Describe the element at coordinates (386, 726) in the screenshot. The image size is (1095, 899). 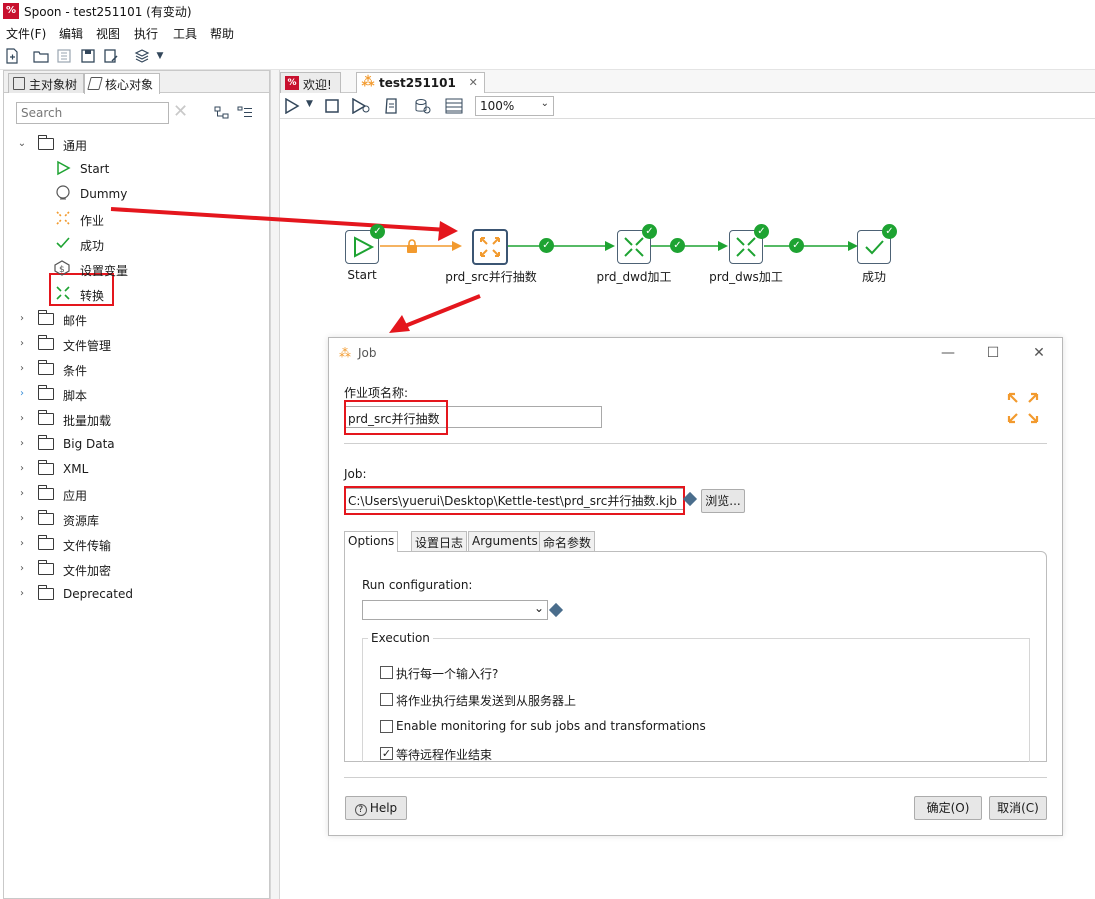
I see `checkbox-enable-monitoring` at that location.